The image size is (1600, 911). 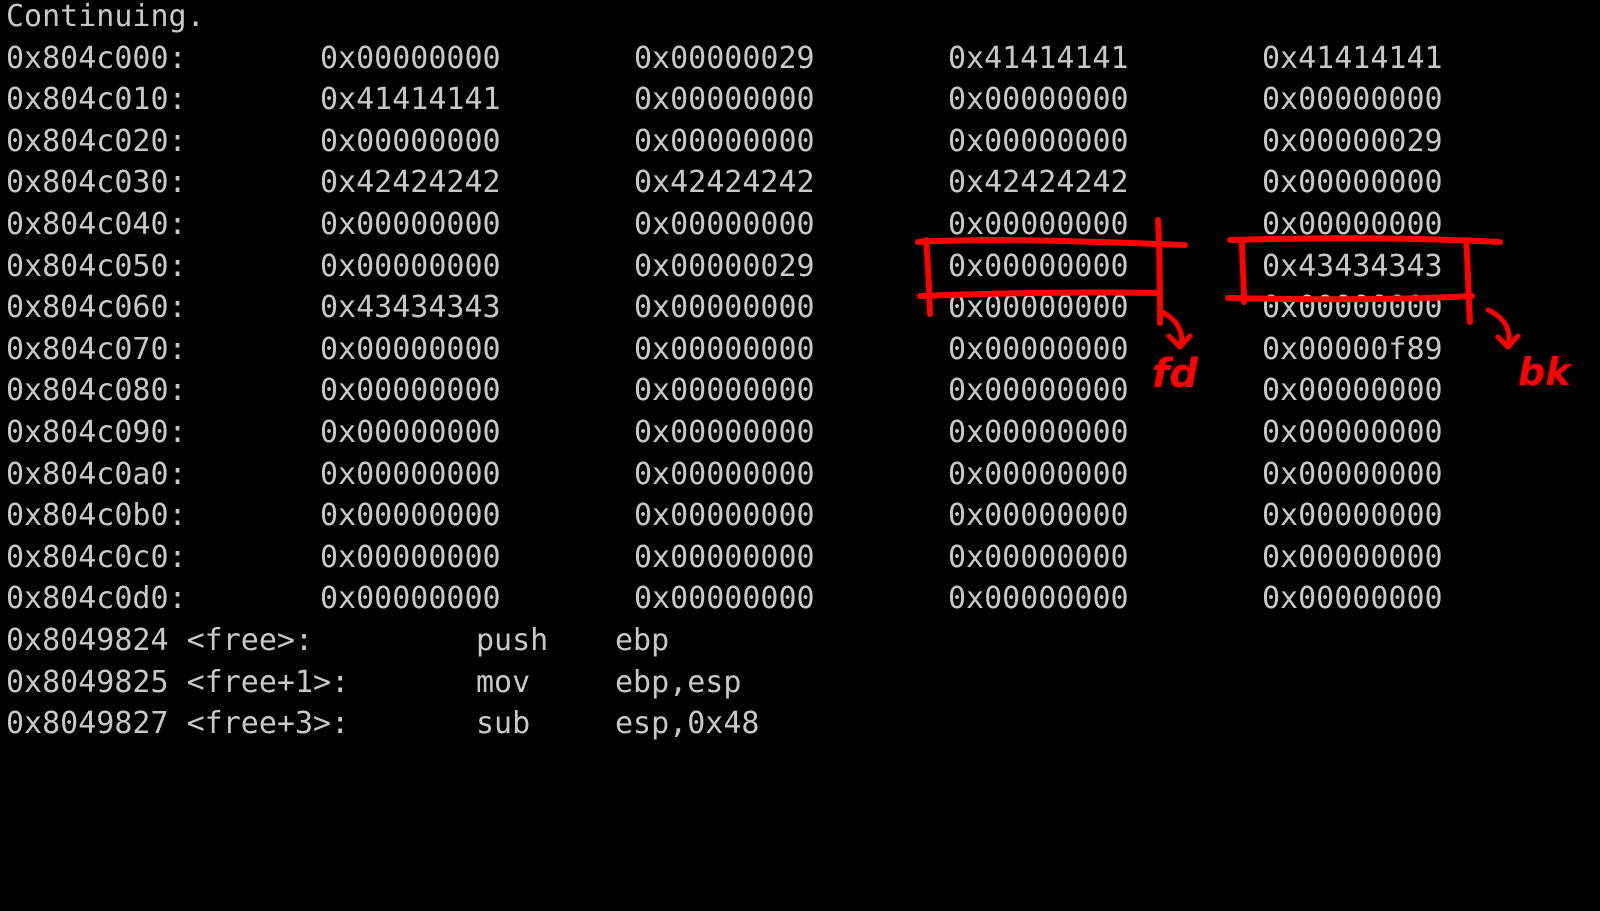 I want to click on memory-address: 0x804c020:, so click(x=96, y=141).